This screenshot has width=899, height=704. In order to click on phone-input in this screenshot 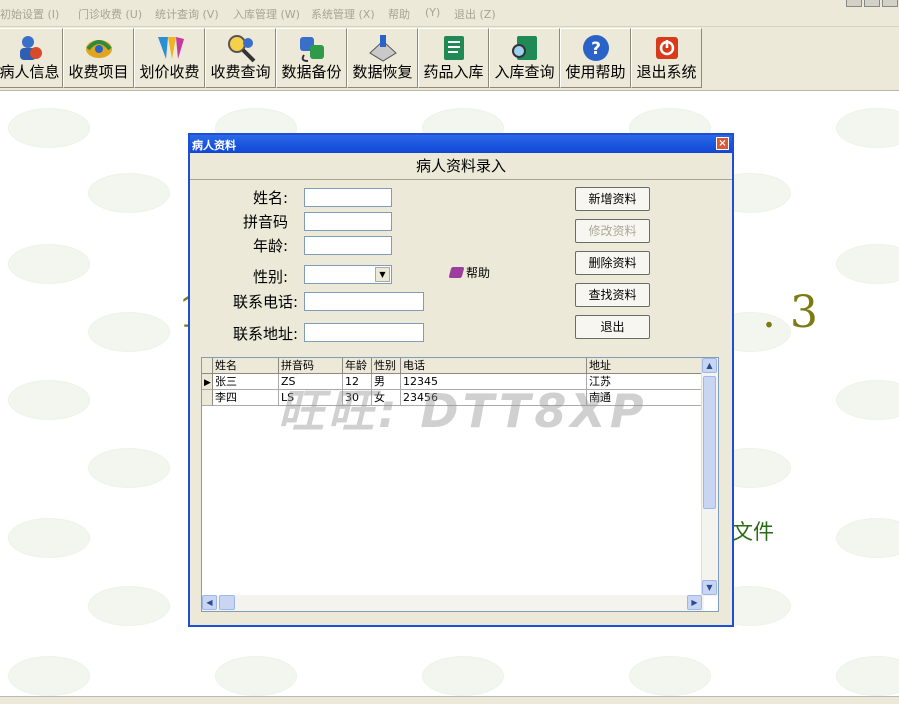, I will do `click(364, 301)`.